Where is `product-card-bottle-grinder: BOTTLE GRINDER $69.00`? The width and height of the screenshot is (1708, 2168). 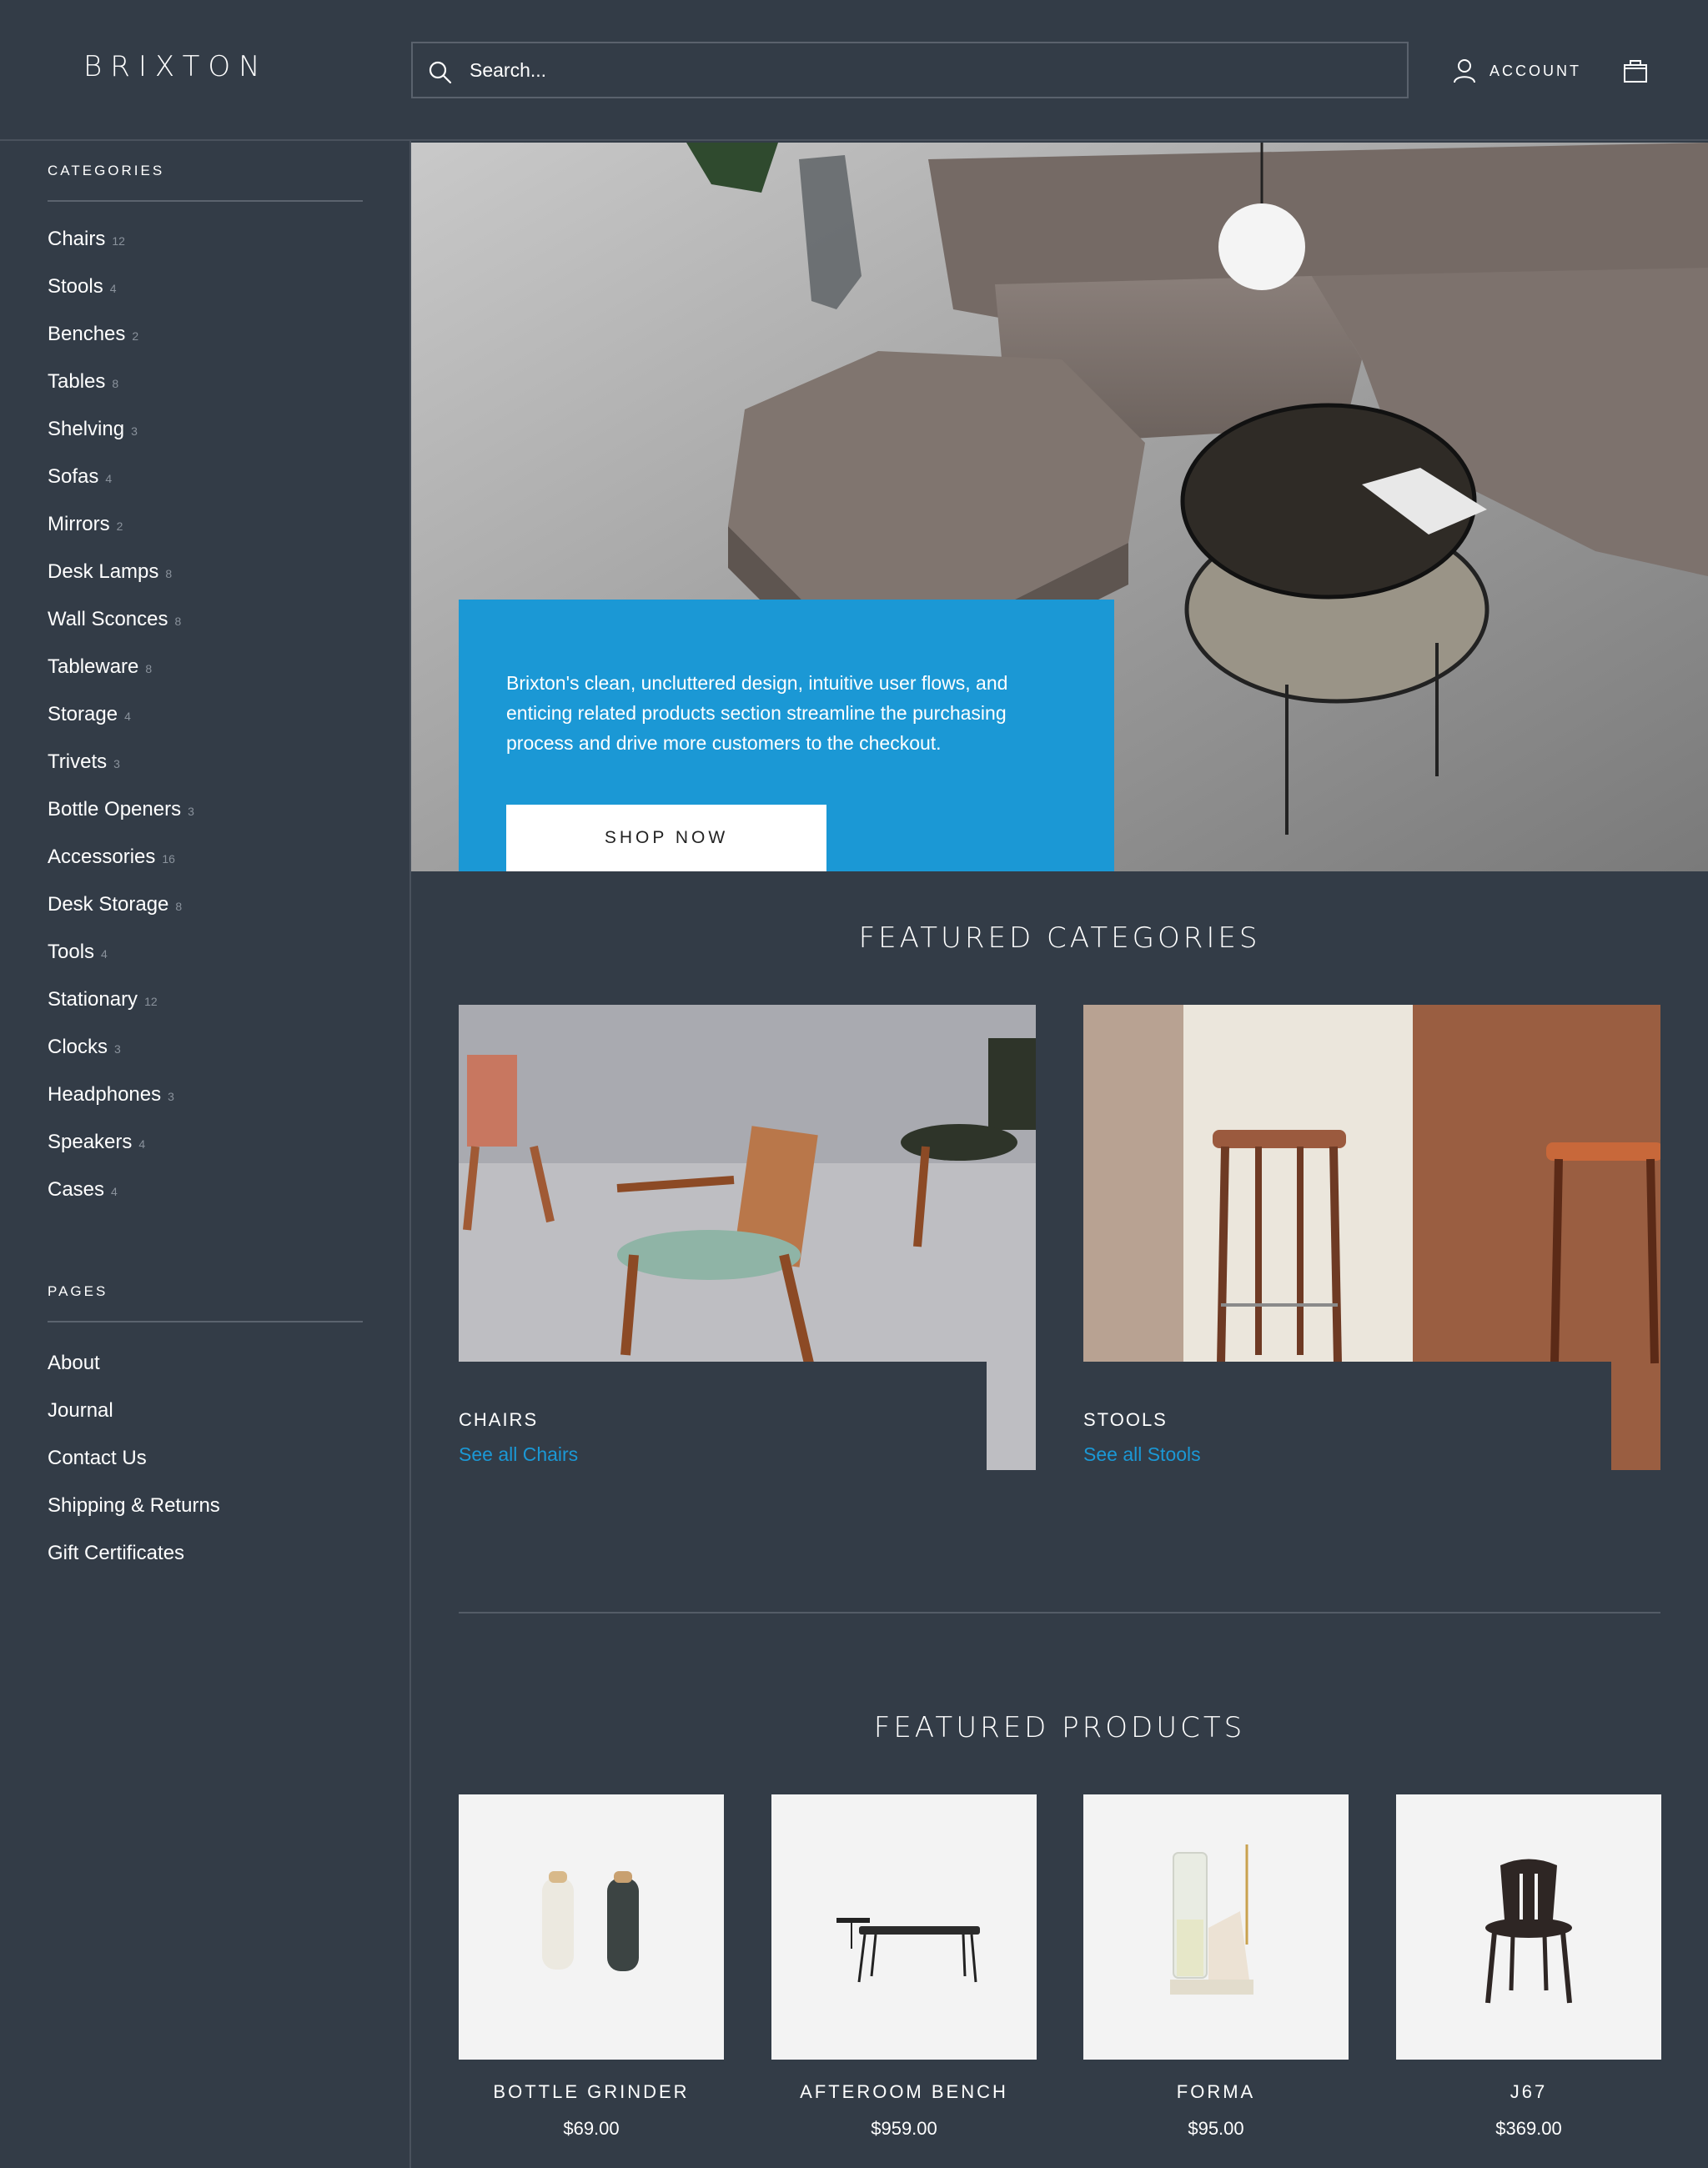
product-card-bottle-grinder: BOTTLE GRINDER $69.00 is located at coordinates (591, 1967).